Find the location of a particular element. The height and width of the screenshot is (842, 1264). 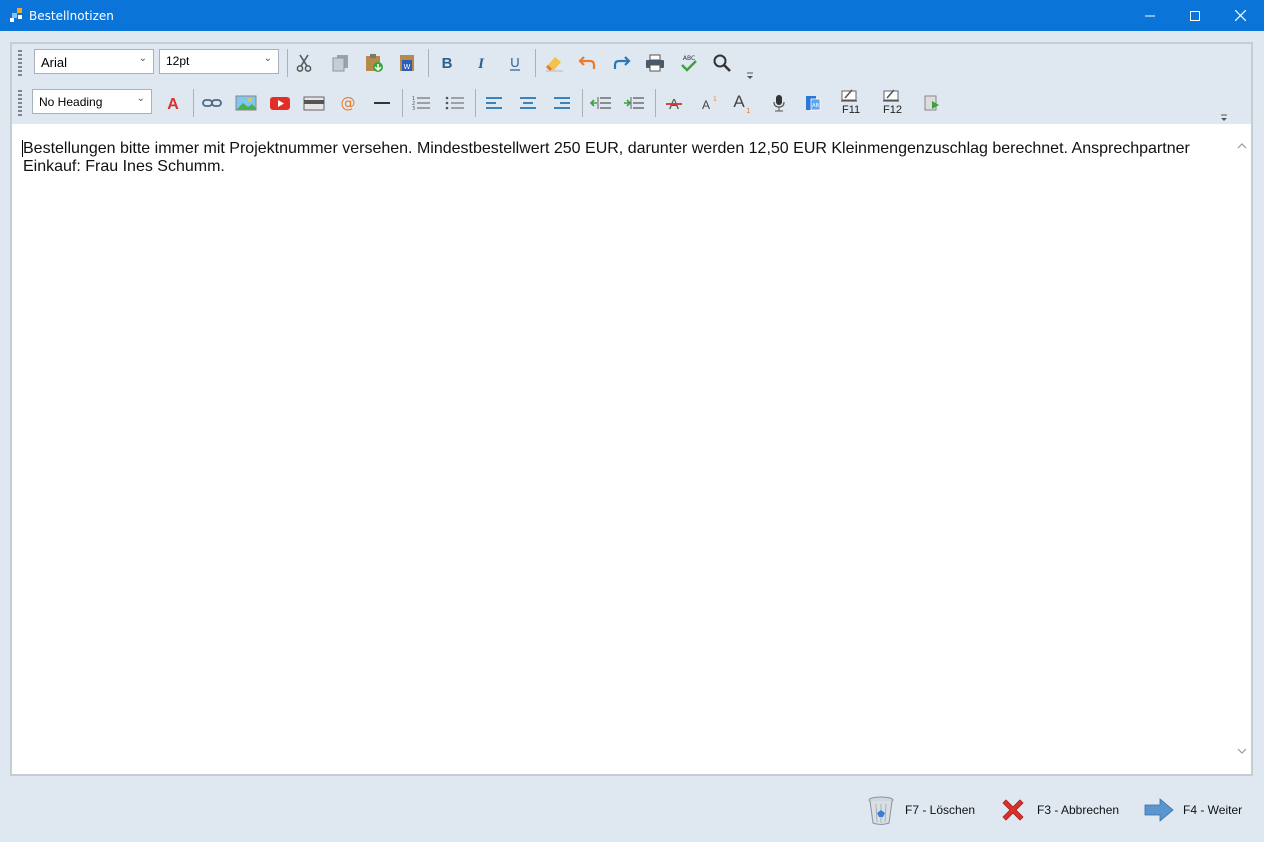

font-size-select: 12pt ⌄ is located at coordinates (219, 61).